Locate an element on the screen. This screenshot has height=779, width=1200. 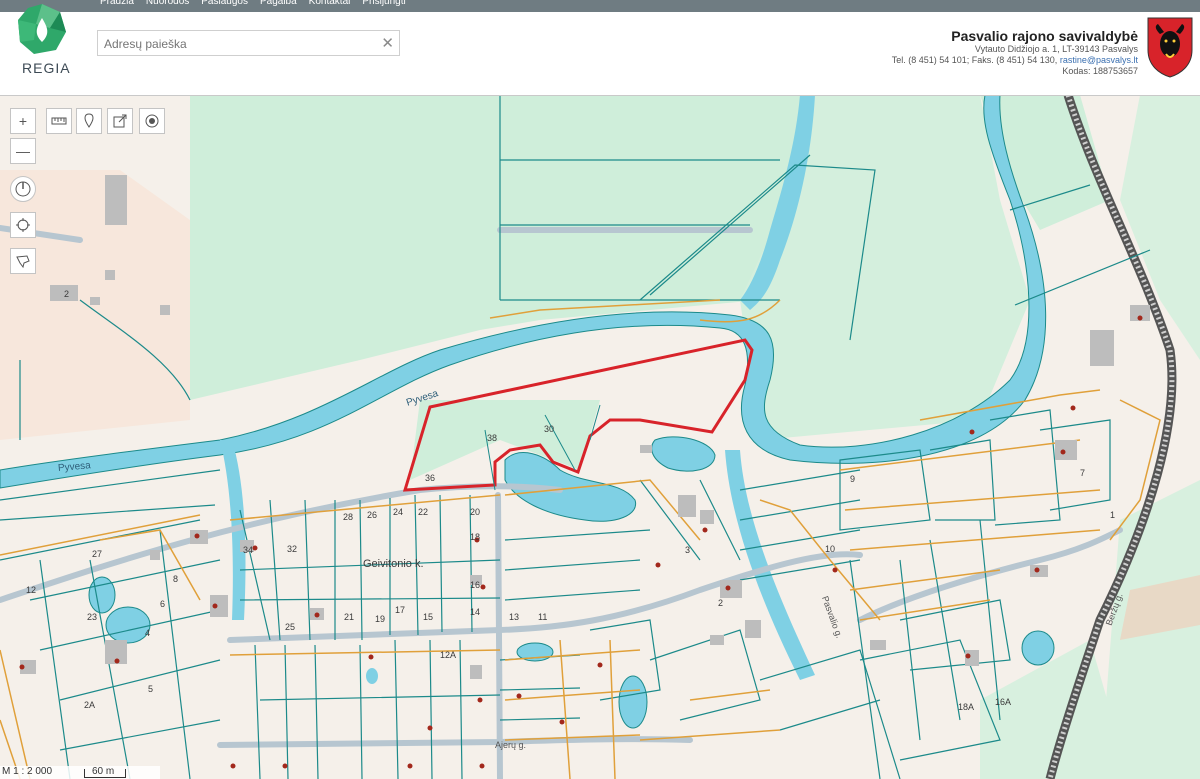
street-label-ajeru: Ajerų g. is located at coordinates (510, 745).